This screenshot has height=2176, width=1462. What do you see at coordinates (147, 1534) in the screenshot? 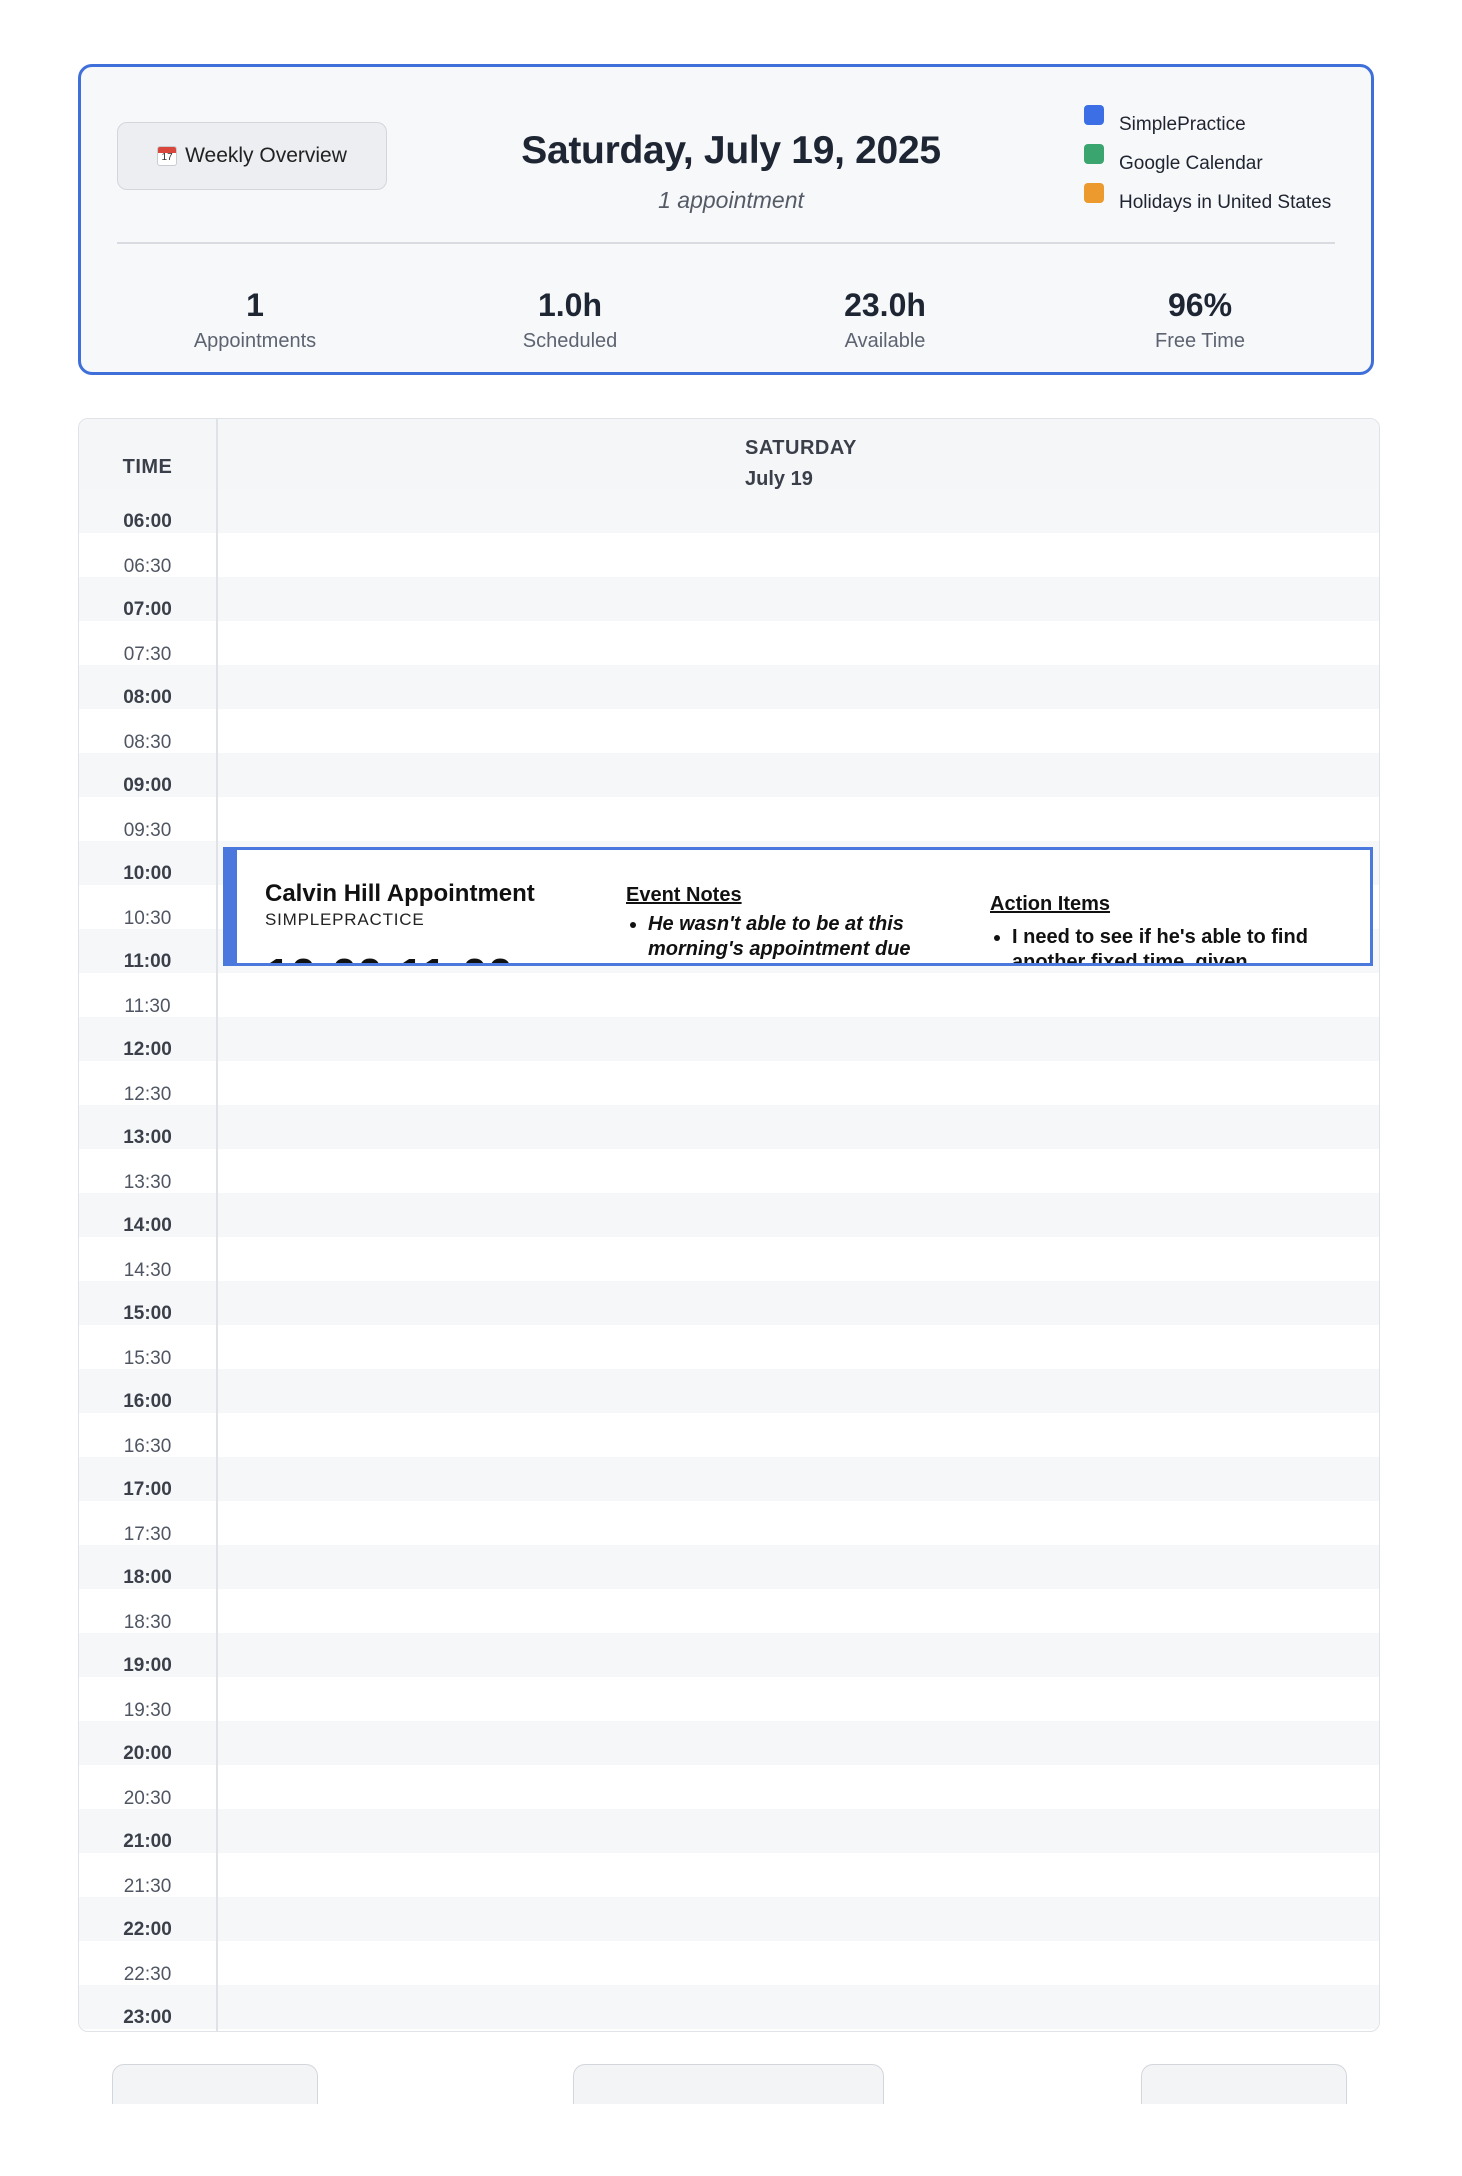
I see `time-label: 17:30` at bounding box center [147, 1534].